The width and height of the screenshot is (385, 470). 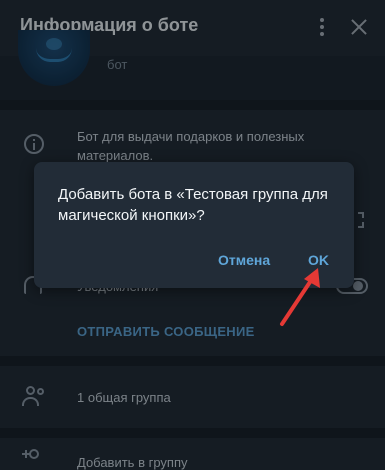 What do you see at coordinates (244, 260) in the screenshot?
I see `cancel-button: Отмена` at bounding box center [244, 260].